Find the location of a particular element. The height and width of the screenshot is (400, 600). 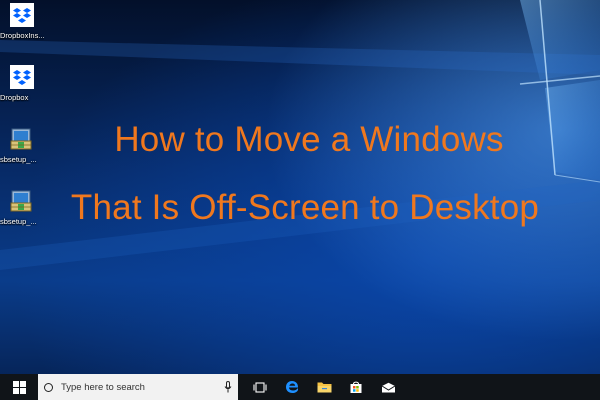

store-icon is located at coordinates (356, 387).